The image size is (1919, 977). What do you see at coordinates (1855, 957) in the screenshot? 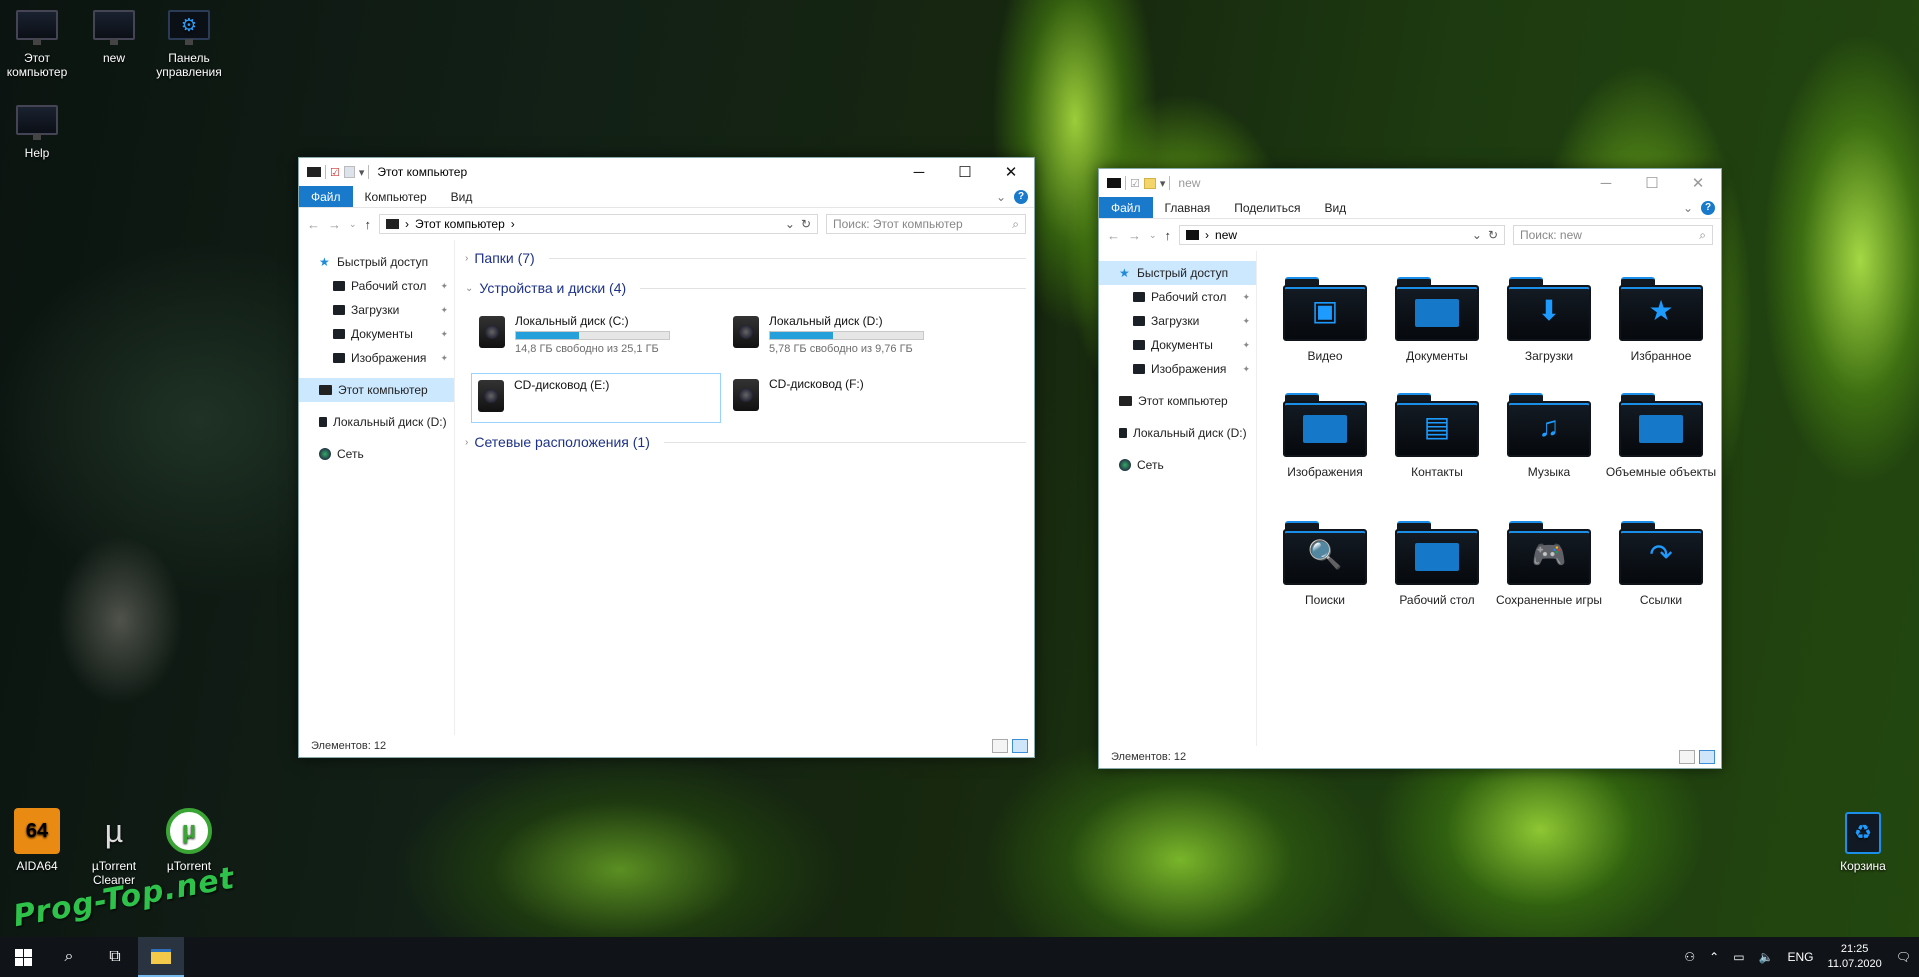
I see `clock: 21:25 11.07.2020` at bounding box center [1855, 957].